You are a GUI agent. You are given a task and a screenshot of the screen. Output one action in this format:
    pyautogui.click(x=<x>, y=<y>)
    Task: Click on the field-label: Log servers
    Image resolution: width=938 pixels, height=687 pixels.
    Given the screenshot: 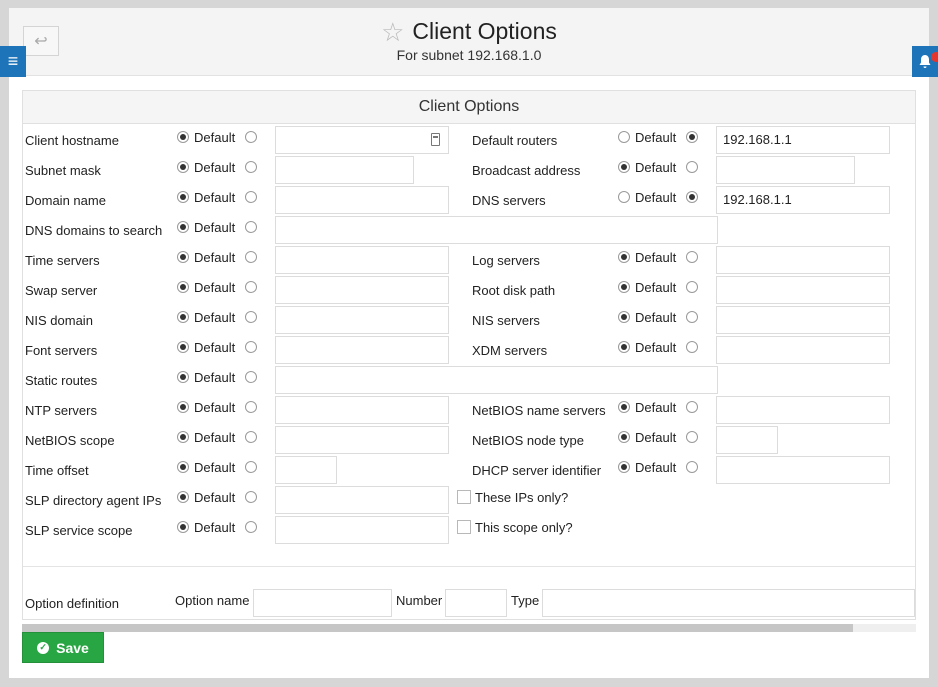 What is the action you would take?
    pyautogui.click(x=506, y=260)
    